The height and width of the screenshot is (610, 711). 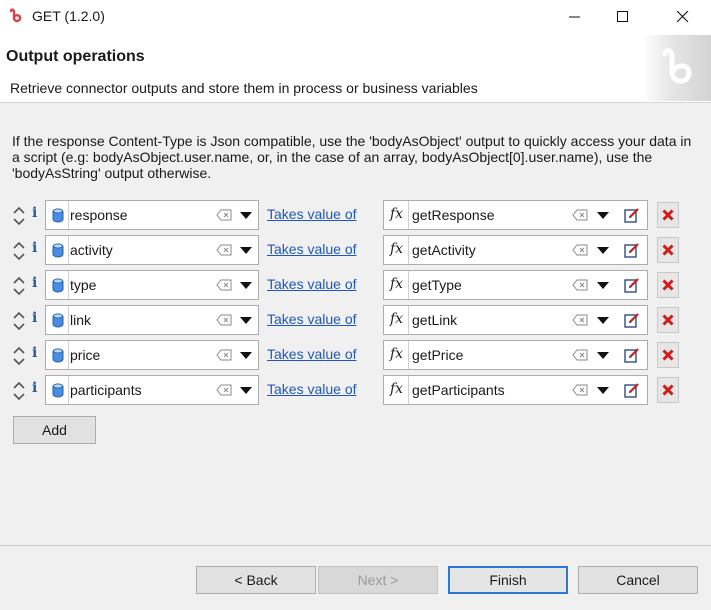 What do you see at coordinates (256, 580) in the screenshot?
I see `back-button: < Back` at bounding box center [256, 580].